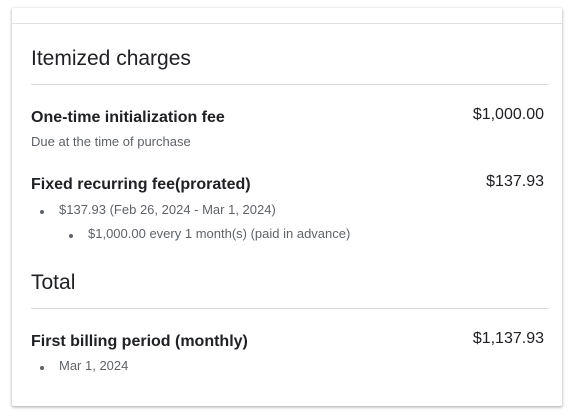 This screenshot has height=417, width=576. Describe the element at coordinates (111, 58) in the screenshot. I see `itemized-charges-title: Itemized charges` at that location.